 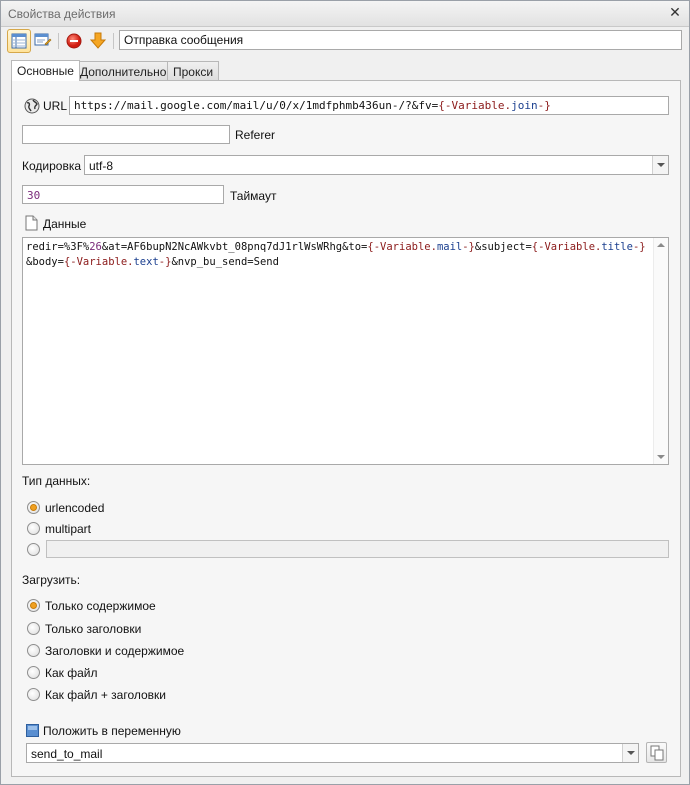 I want to click on window-title: Свойства действия, so click(x=62, y=14).